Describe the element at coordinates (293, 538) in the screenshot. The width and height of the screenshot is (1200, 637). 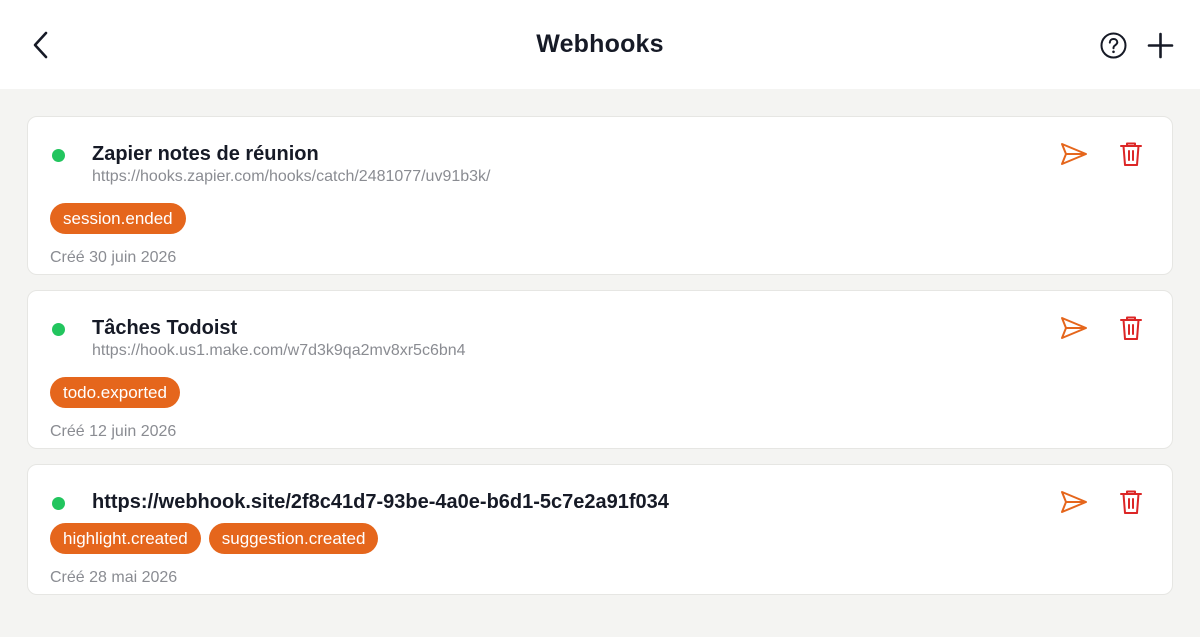
I see `event-tag: suggestion.created` at that location.